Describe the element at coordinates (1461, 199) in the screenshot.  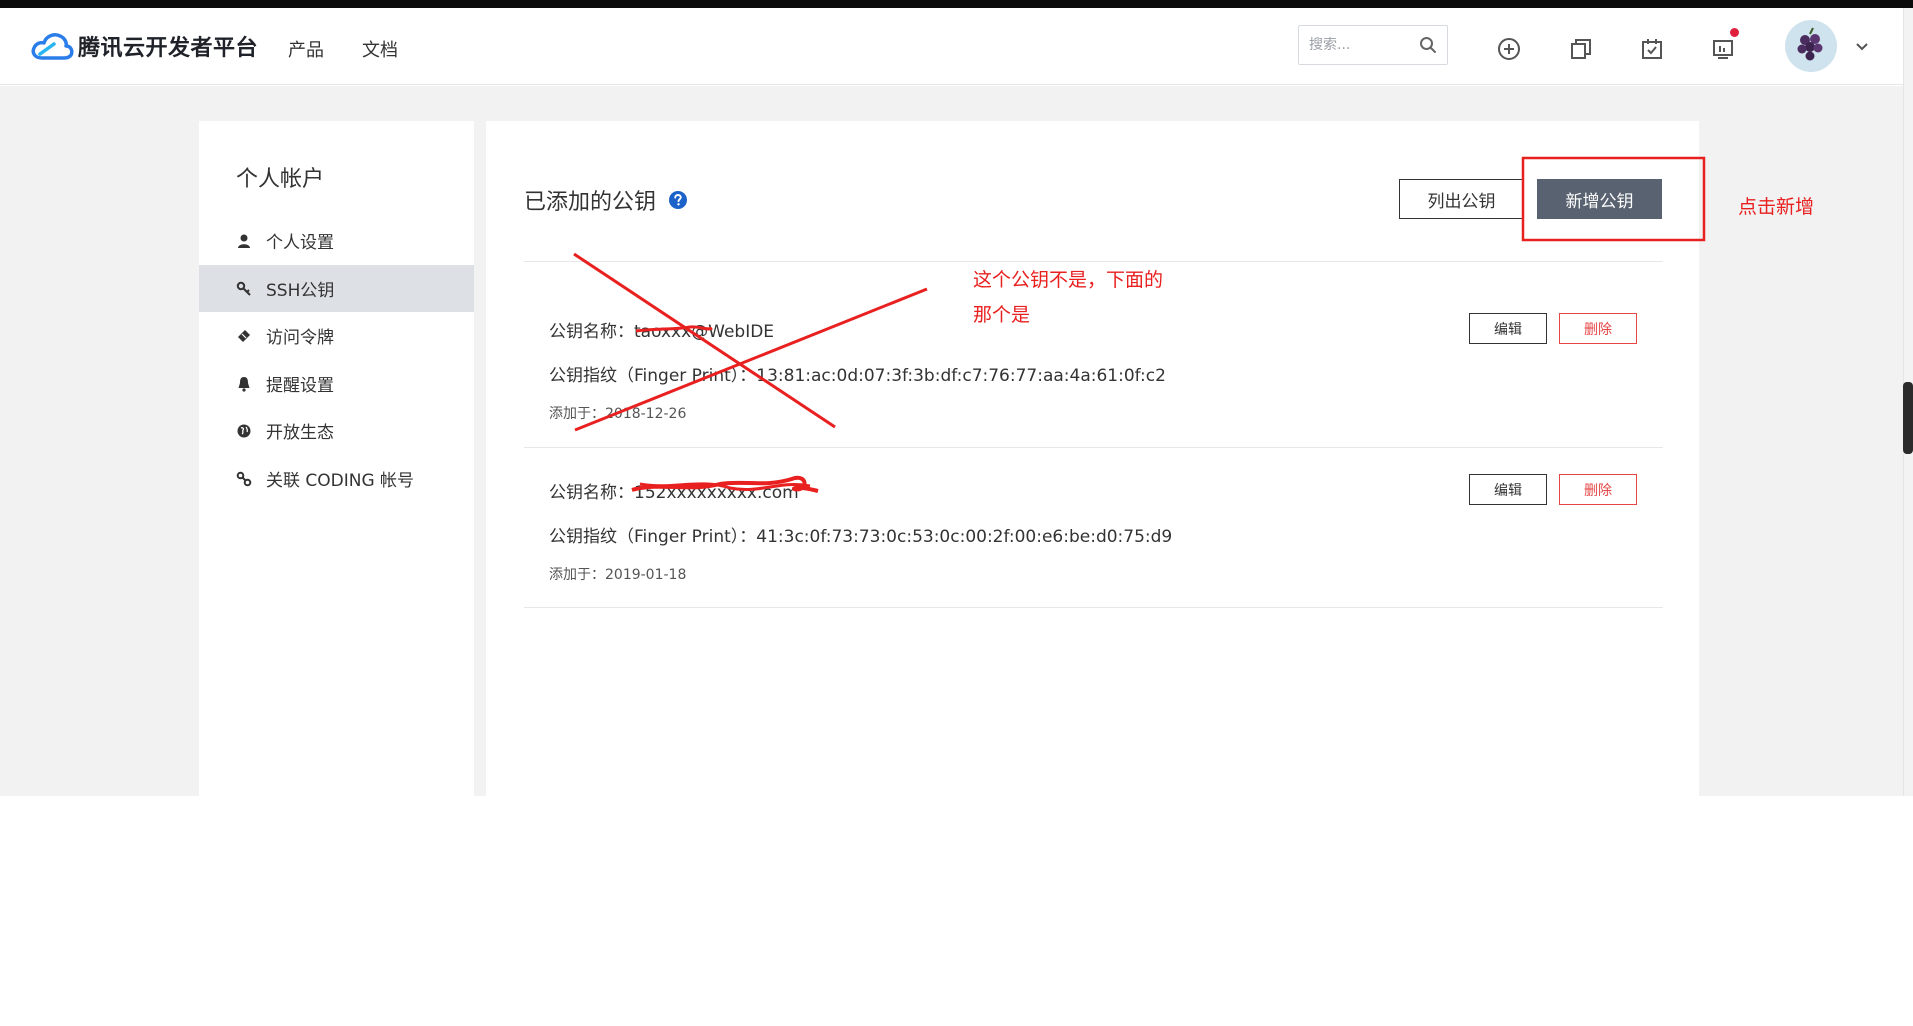
I see `list-keys-button: 列出公钥` at that location.